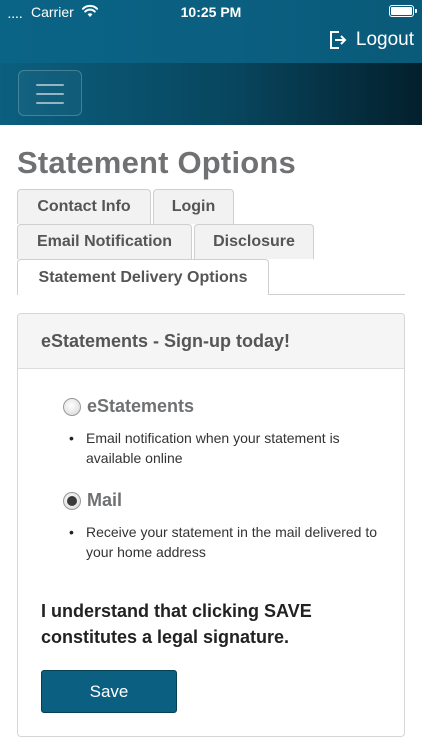  I want to click on option-mail: Mail, so click(92, 500).